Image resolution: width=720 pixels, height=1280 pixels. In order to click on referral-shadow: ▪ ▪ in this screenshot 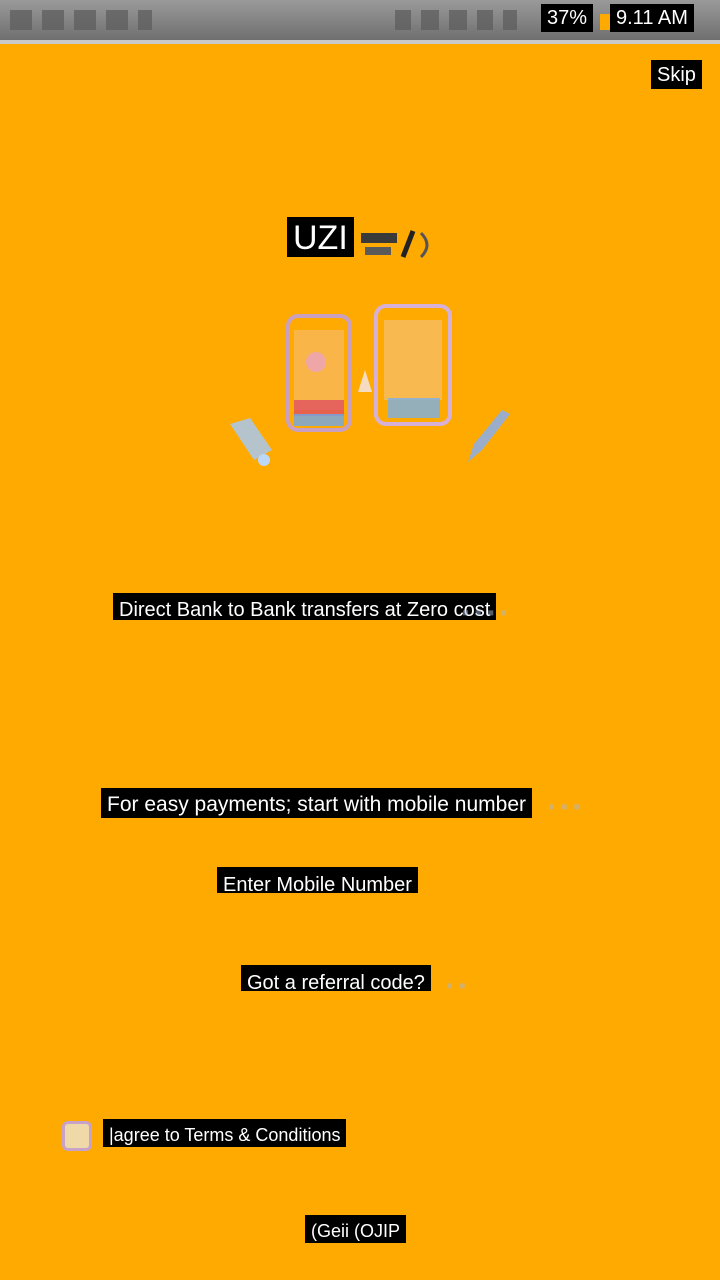, I will do `click(456, 986)`.